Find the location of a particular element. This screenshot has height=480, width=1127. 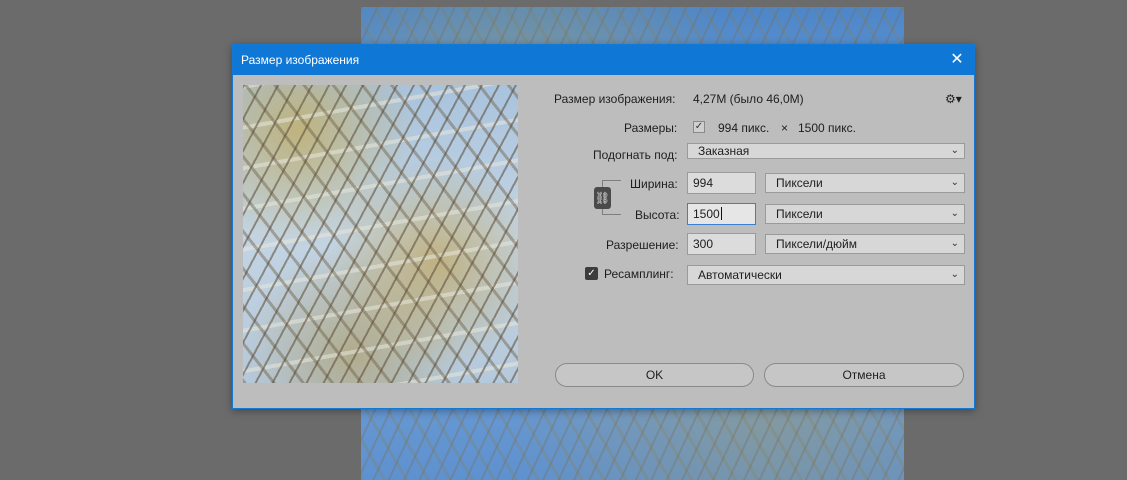

resample-select: Автоматически ⌄ is located at coordinates (826, 275).